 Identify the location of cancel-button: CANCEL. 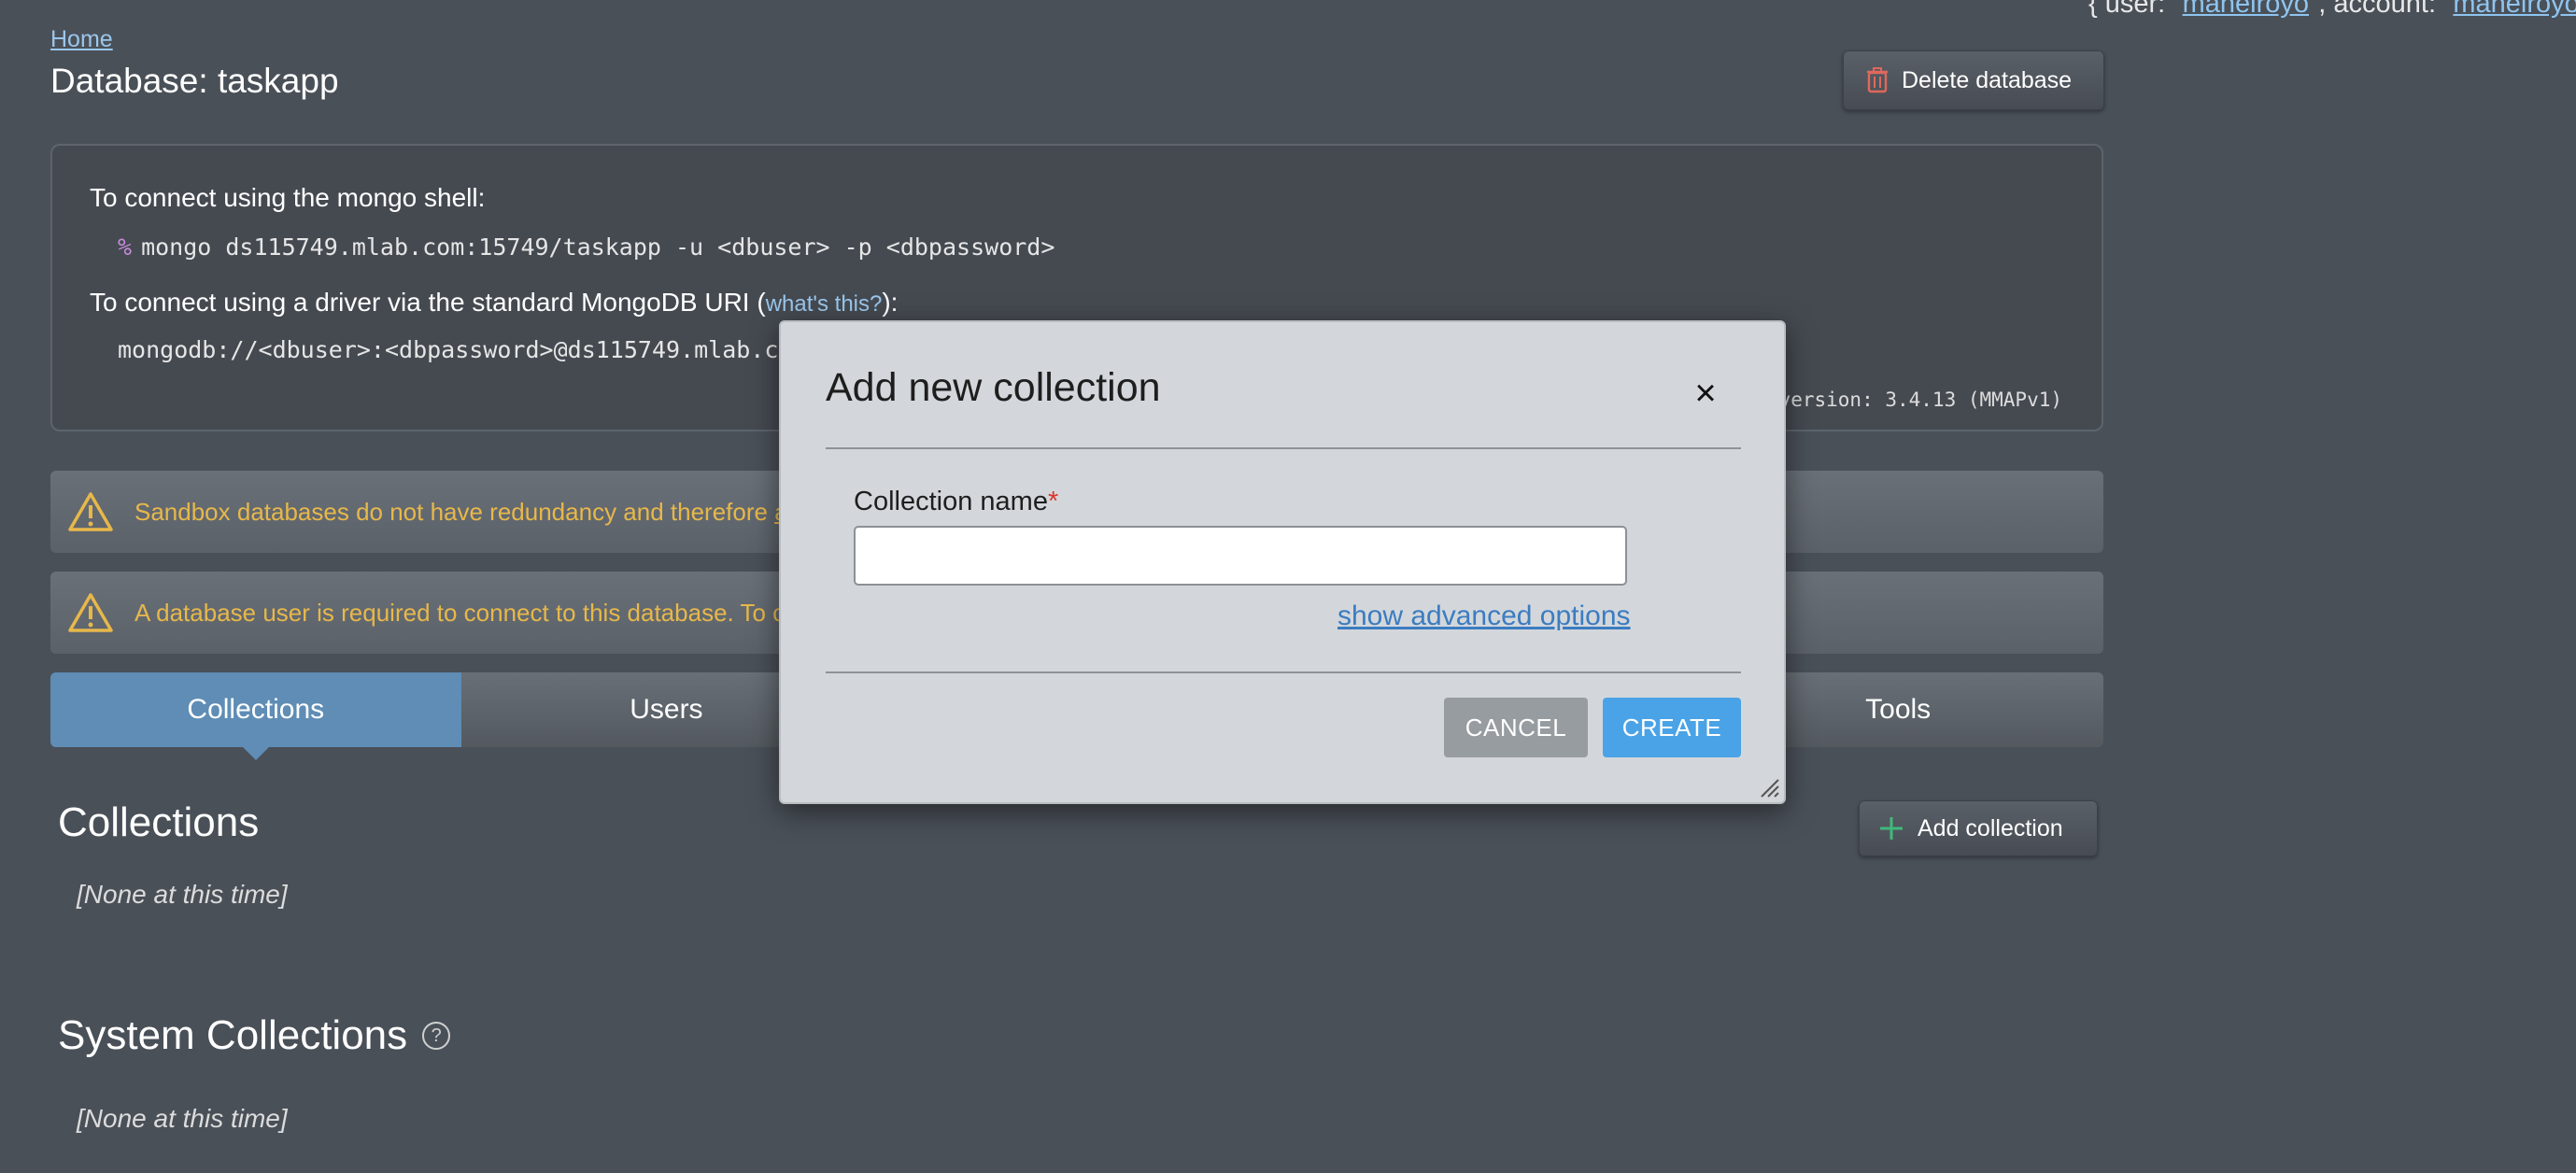
(1516, 727).